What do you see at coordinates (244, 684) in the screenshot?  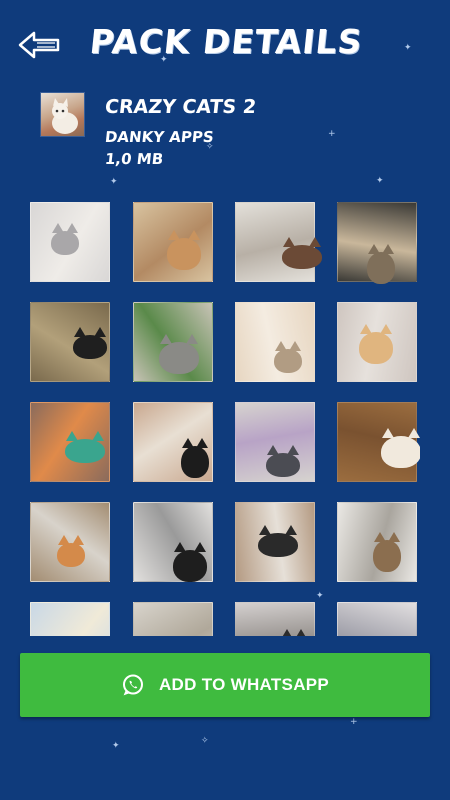 I see `add-to-whatsapp-label: ADD TO WHATSAPP` at bounding box center [244, 684].